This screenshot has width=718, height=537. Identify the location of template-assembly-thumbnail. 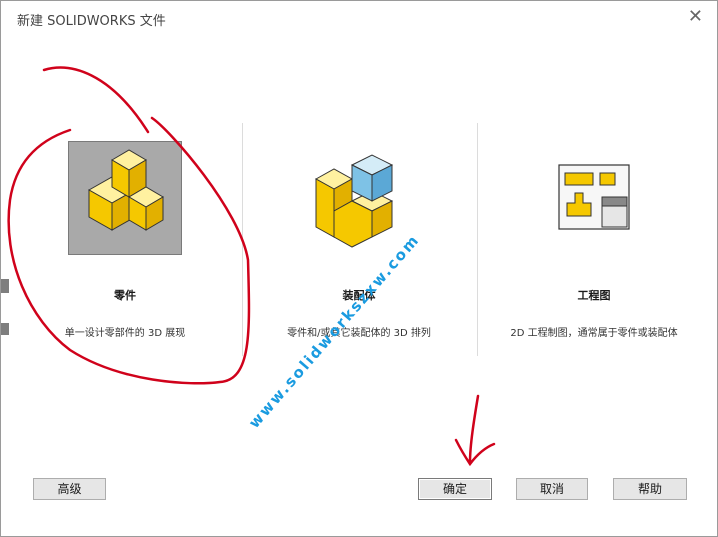
(359, 198).